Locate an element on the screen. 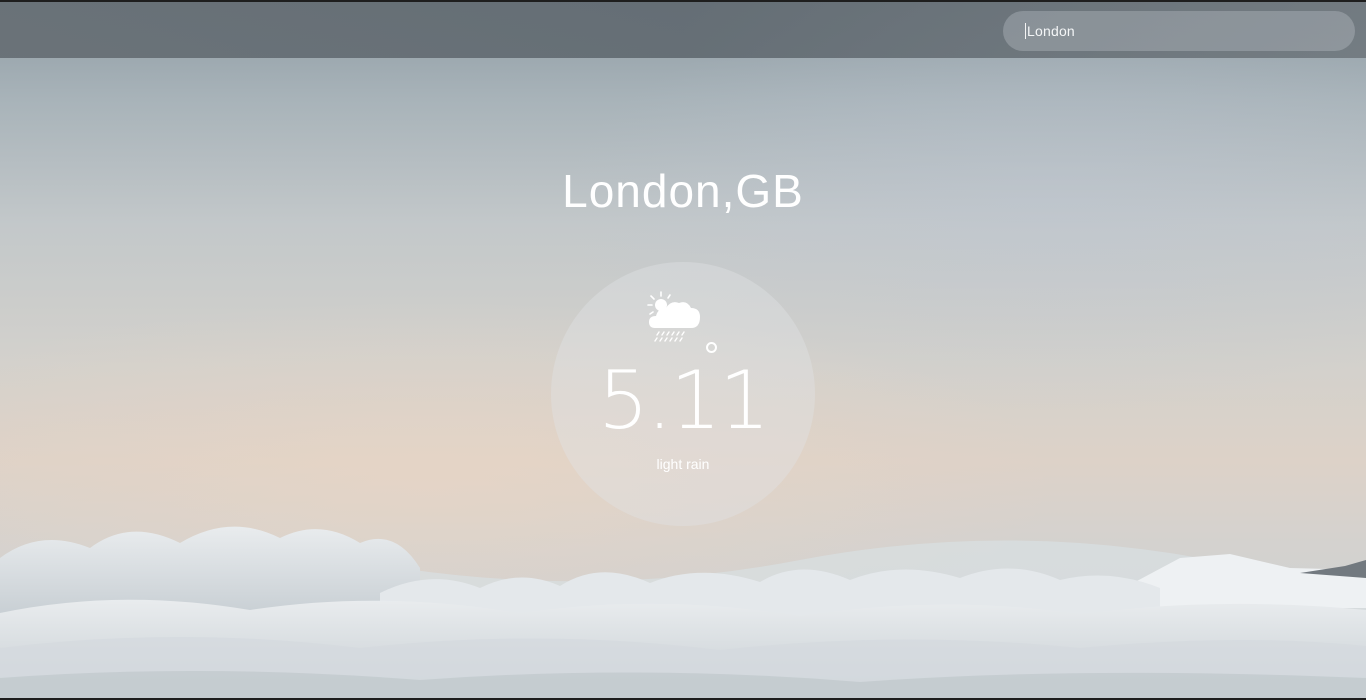 The image size is (1366, 700). sun-cloud-rain-icon is located at coordinates (673, 316).